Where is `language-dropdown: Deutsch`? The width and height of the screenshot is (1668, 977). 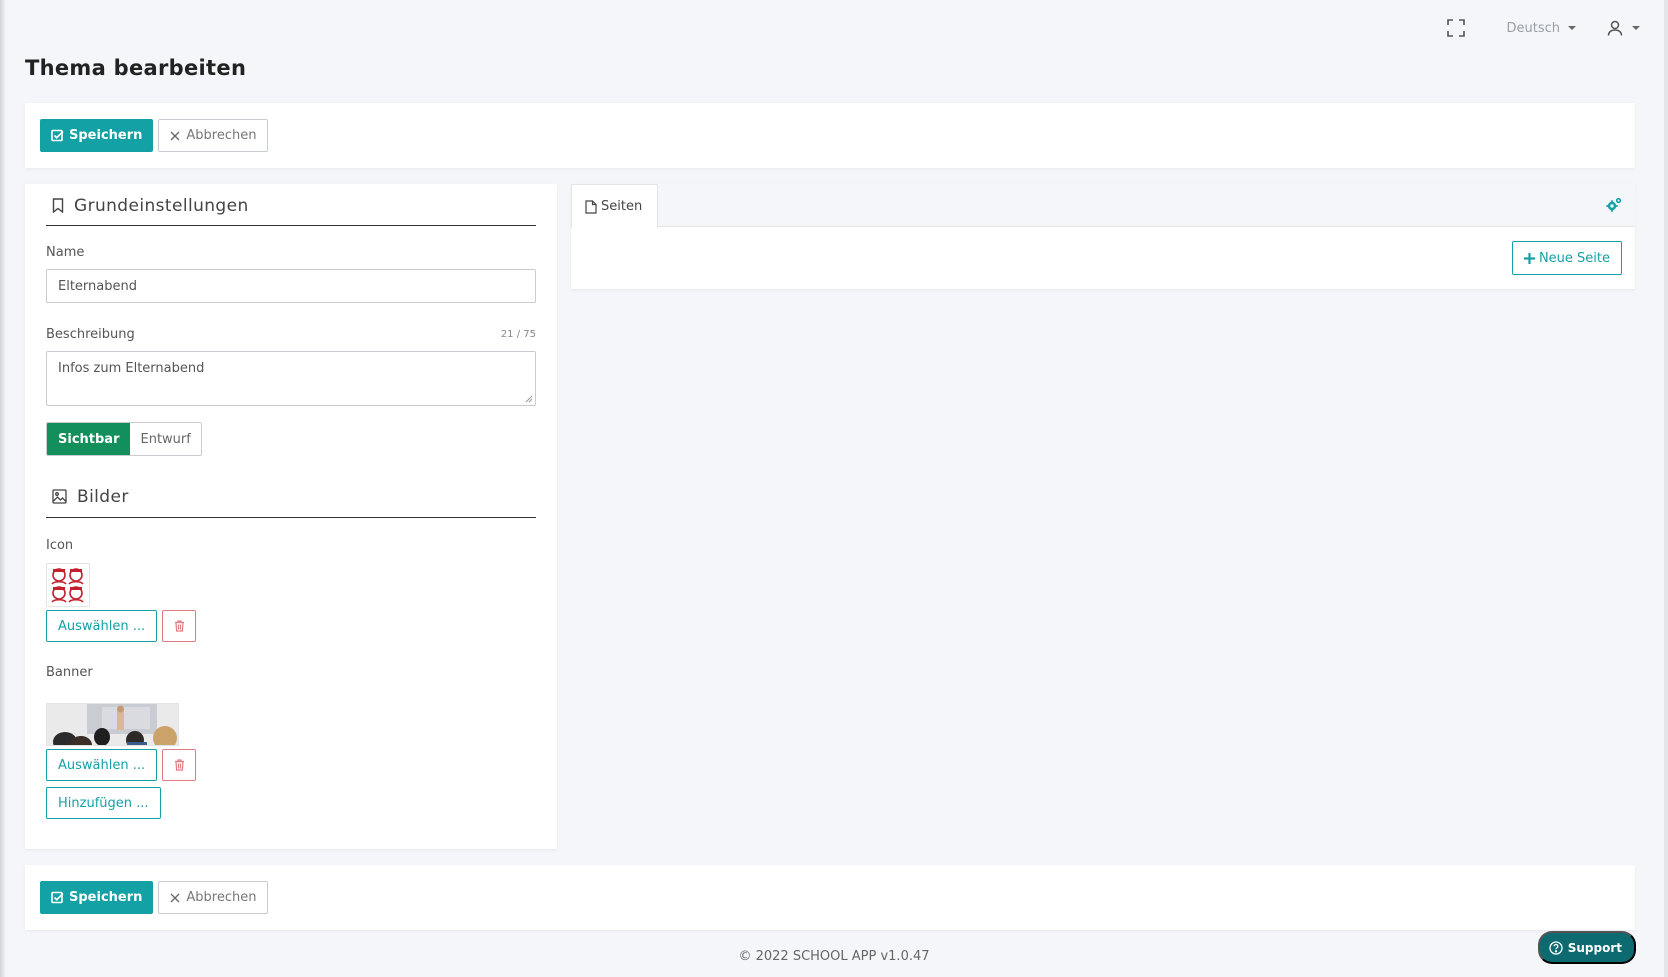 language-dropdown: Deutsch is located at coordinates (1541, 28).